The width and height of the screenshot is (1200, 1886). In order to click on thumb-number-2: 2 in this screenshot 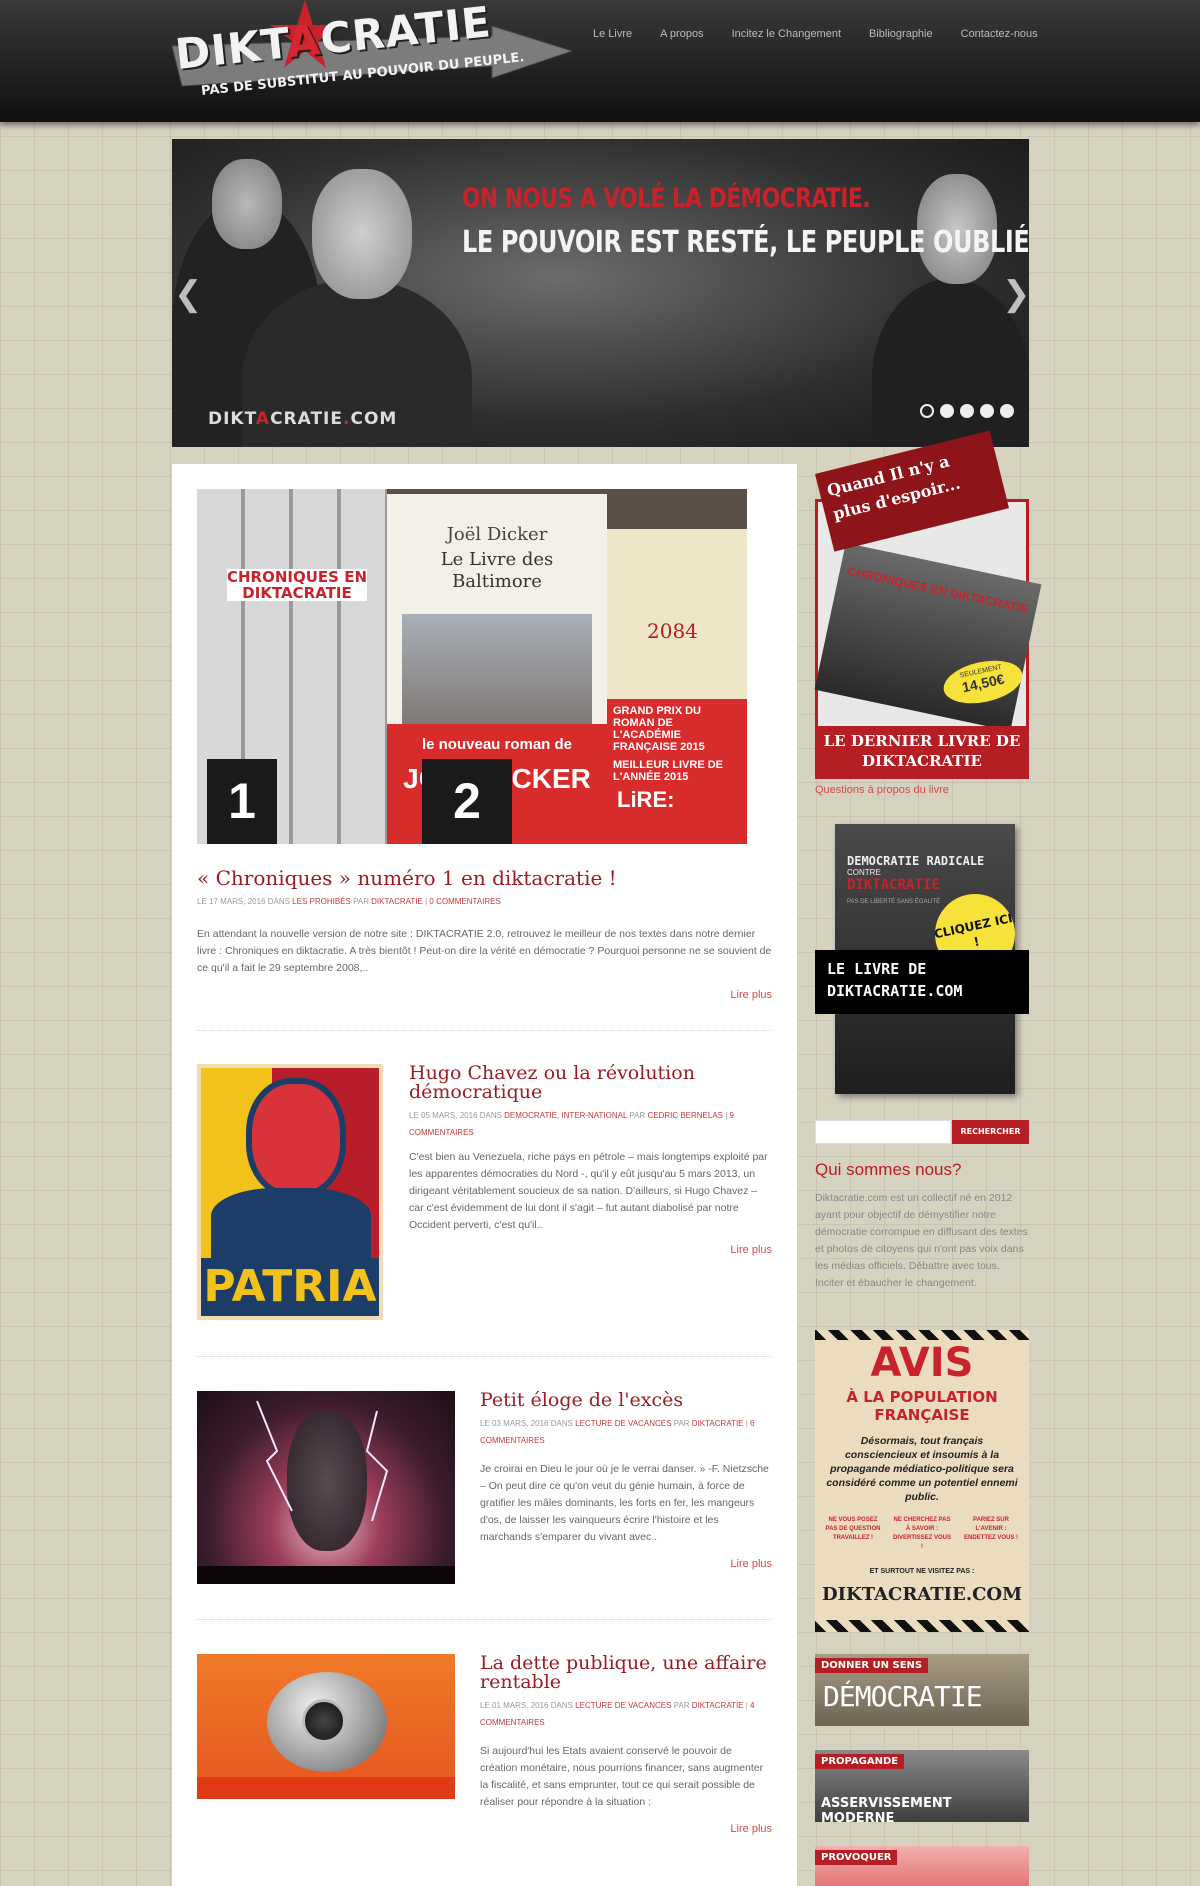, I will do `click(467, 801)`.